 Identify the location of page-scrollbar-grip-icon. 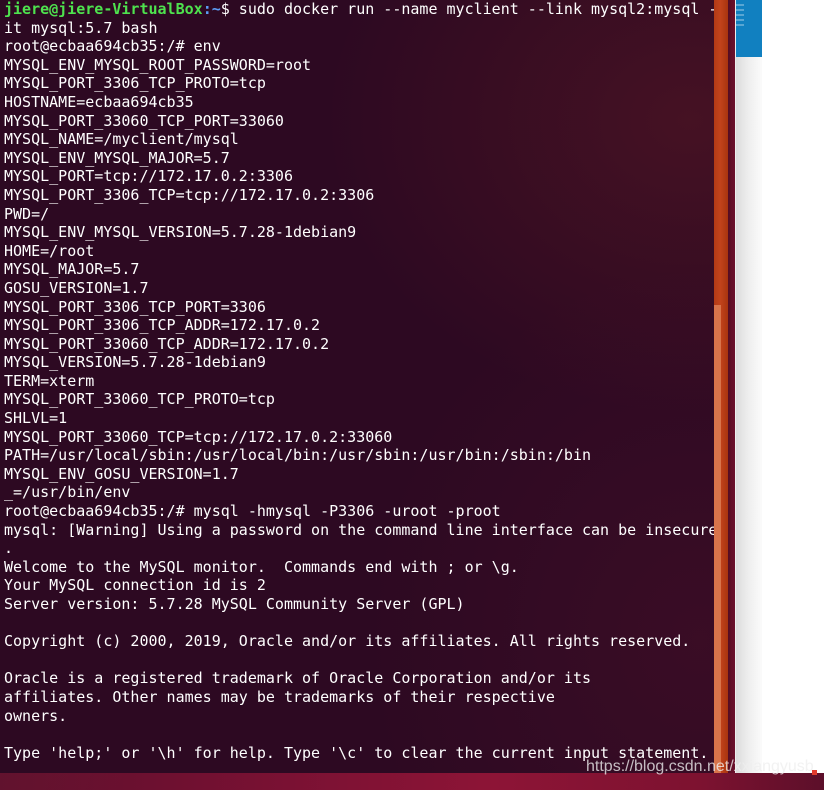
(740, 15).